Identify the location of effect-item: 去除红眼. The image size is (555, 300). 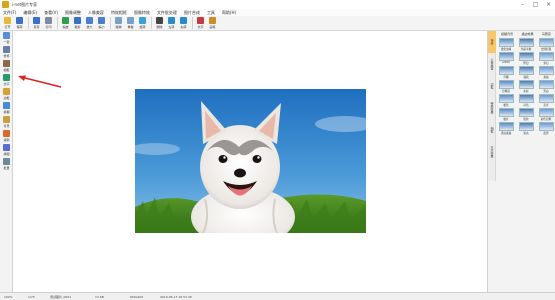
(546, 44).